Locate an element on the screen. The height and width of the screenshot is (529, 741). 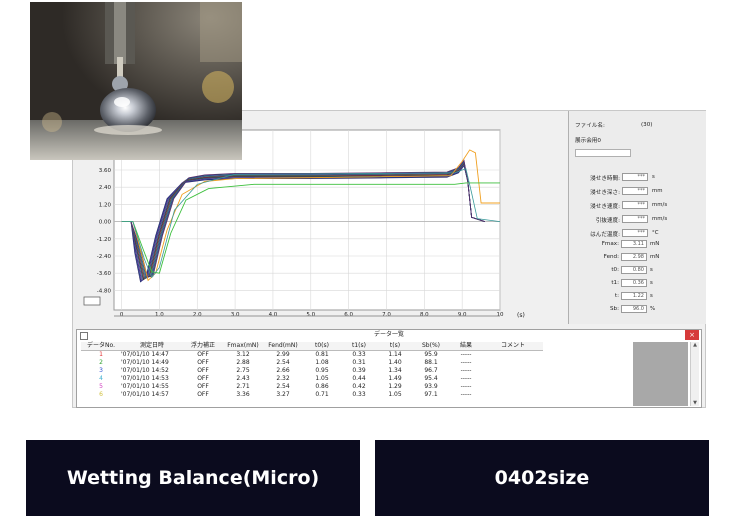
table-cell: 1 is located at coordinates (101, 354).